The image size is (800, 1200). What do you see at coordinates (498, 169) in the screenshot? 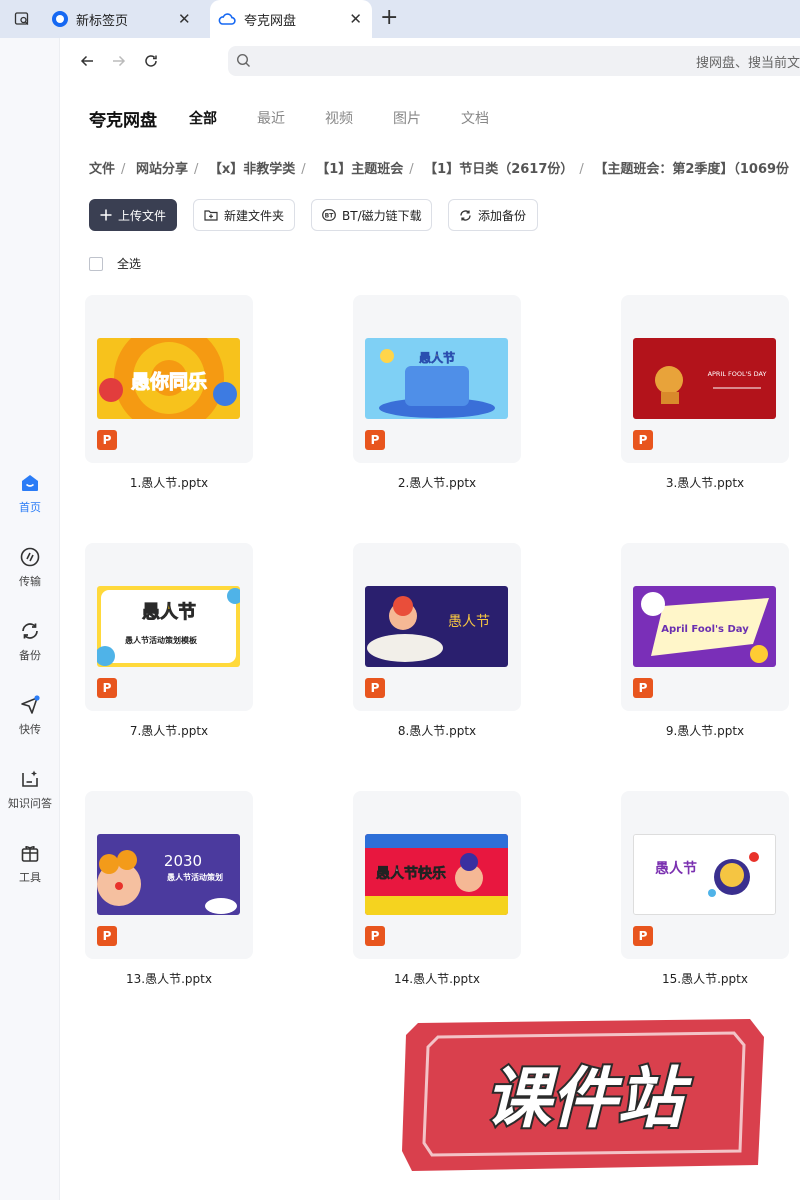
I see `breadcrumb-item: 【1】节日类（2617份）` at bounding box center [498, 169].